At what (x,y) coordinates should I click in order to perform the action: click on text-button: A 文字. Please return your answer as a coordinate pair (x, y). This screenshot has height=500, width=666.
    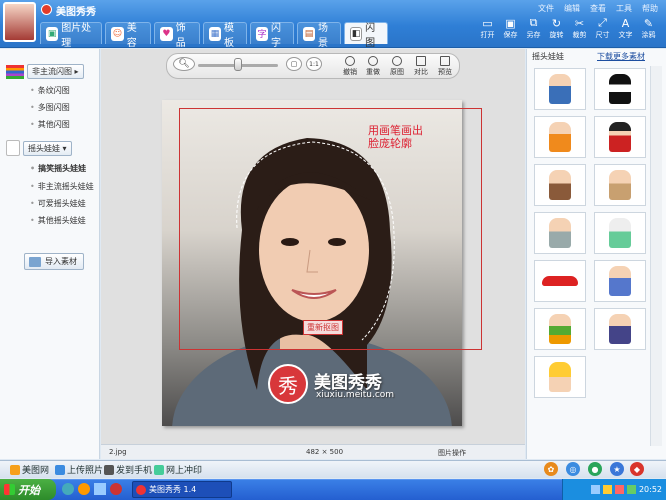
    Looking at the image, I should click on (625, 28).